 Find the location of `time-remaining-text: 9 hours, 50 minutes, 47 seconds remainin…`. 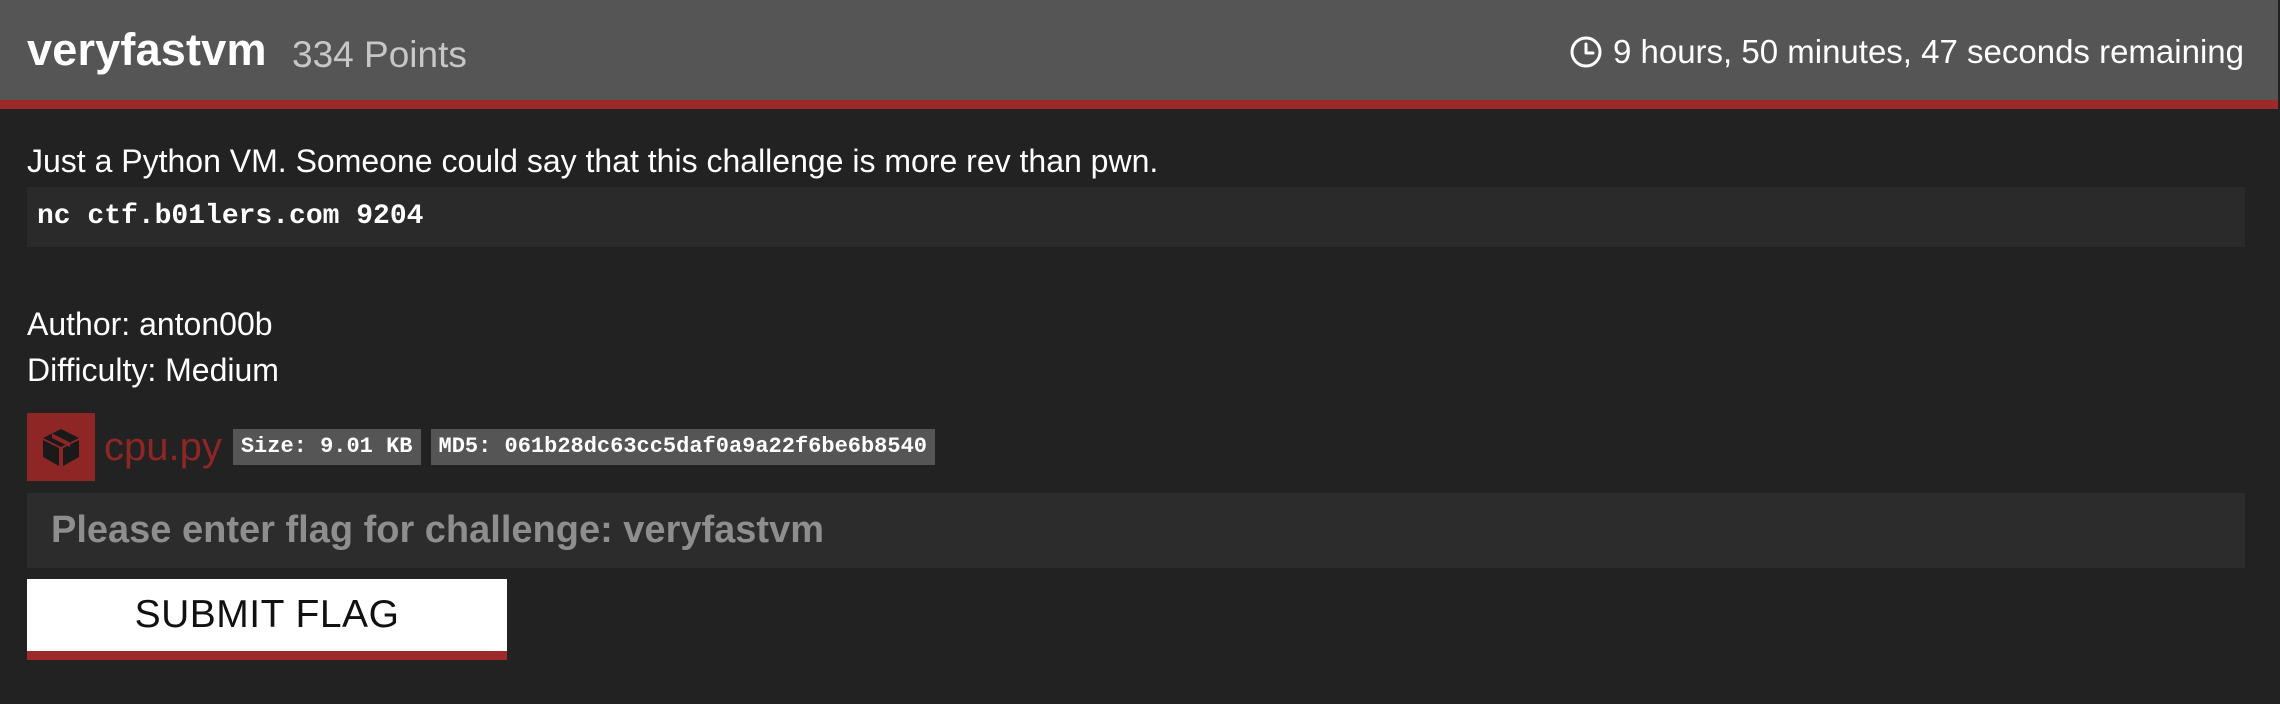

time-remaining-text: 9 hours, 50 minutes, 47 seconds remainin… is located at coordinates (1928, 51).